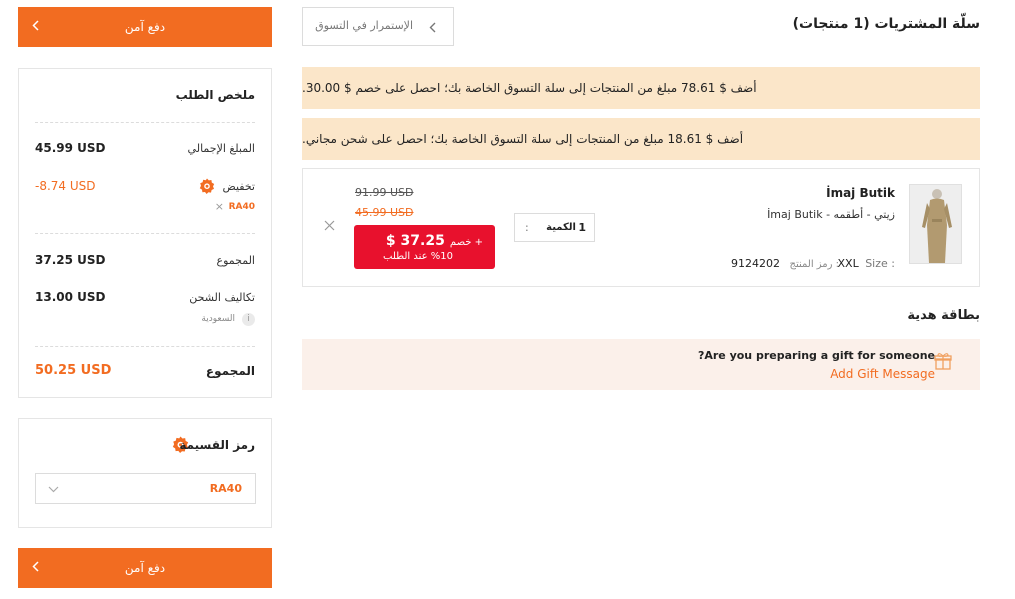  I want to click on secure-pay-button-top: دفع آمن, so click(145, 27).